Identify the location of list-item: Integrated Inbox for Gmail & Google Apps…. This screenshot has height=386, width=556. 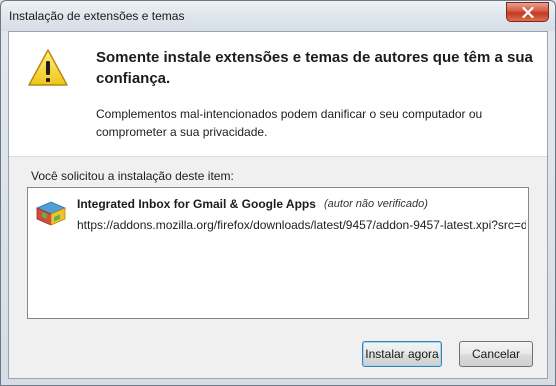
(278, 213).